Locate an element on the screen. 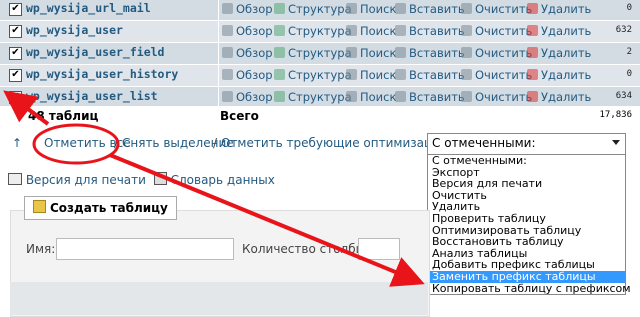 The width and height of the screenshot is (640, 317). table-name-link: wp_wysija_user_history is located at coordinates (102, 74).